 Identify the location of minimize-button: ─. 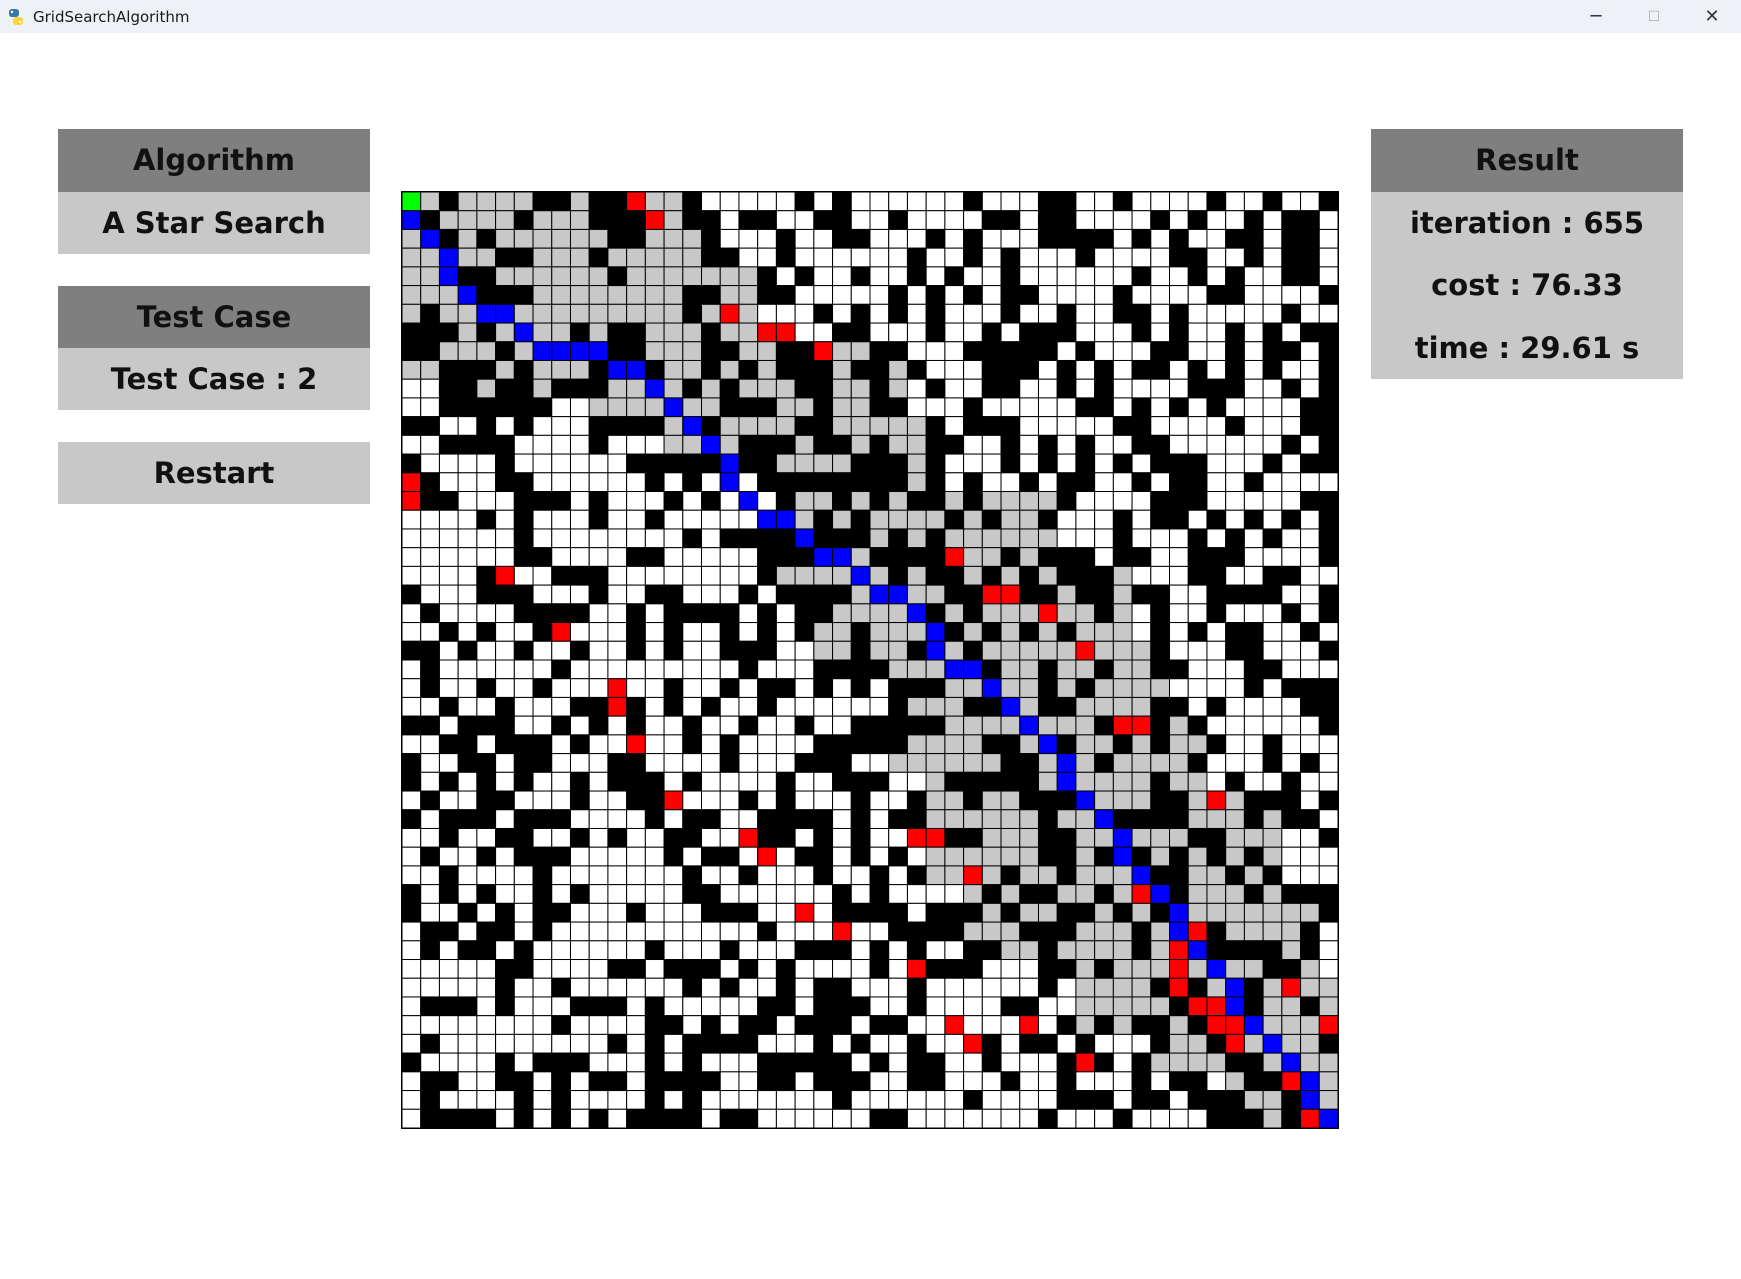
(1596, 16).